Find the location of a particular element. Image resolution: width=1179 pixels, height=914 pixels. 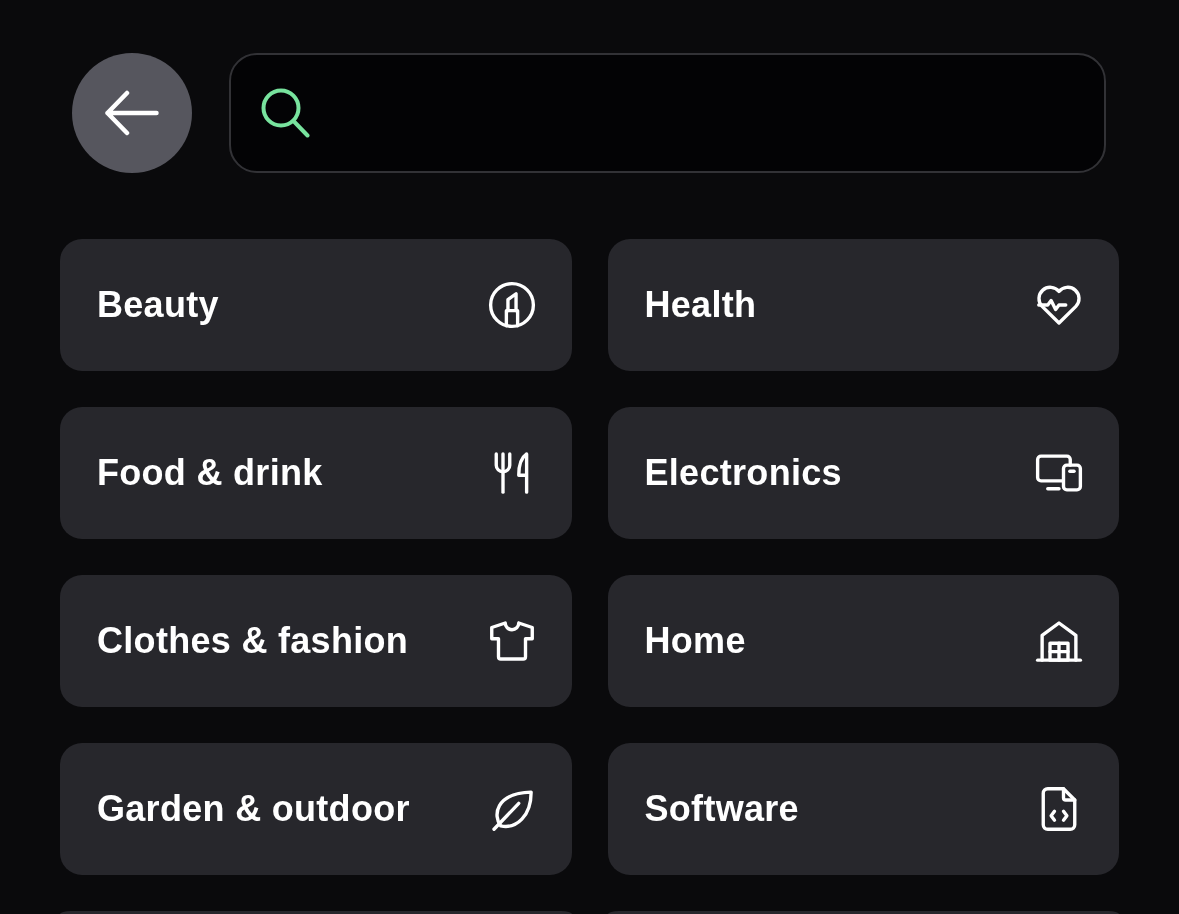

category-button: Garden & outdoor is located at coordinates (316, 809).